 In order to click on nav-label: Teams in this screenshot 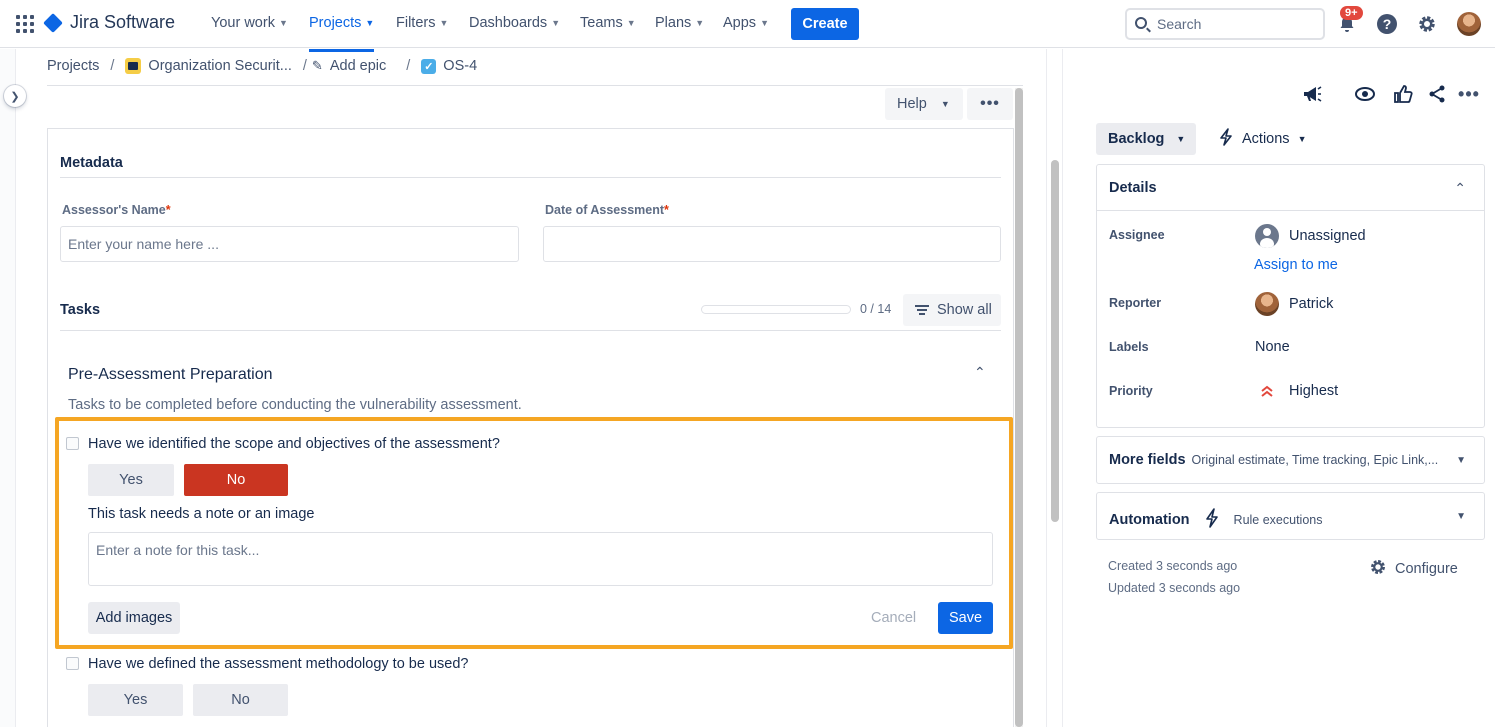, I will do `click(601, 23)`.